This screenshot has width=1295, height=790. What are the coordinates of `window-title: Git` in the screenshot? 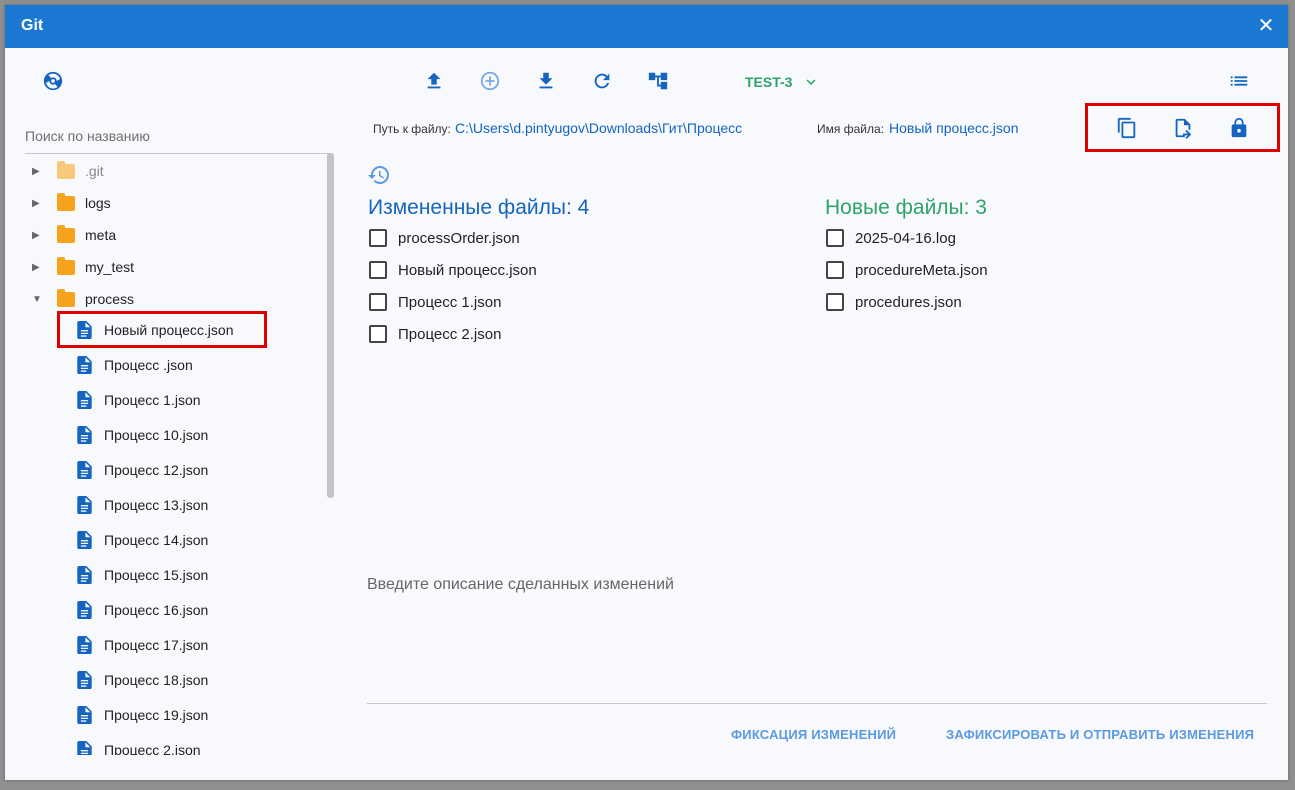 It's located at (32, 25).